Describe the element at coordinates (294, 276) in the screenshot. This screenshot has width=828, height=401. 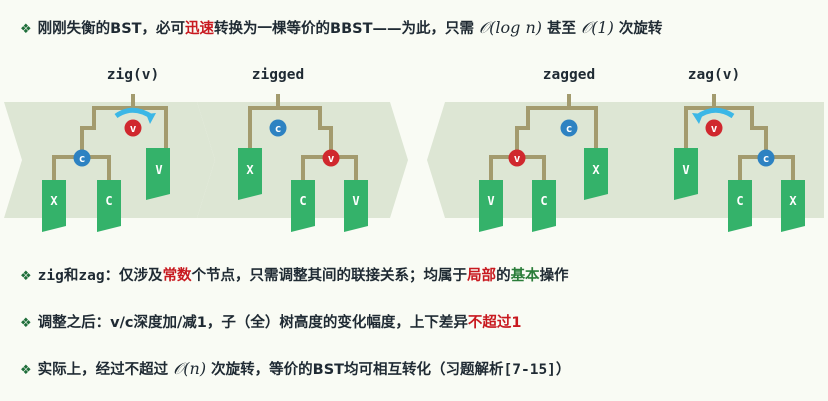
I see `bullet-line-2: ❖ zig和zag：仅涉及常数个节点，只需调整其间的联接关系；均属于局部的基本操作` at that location.